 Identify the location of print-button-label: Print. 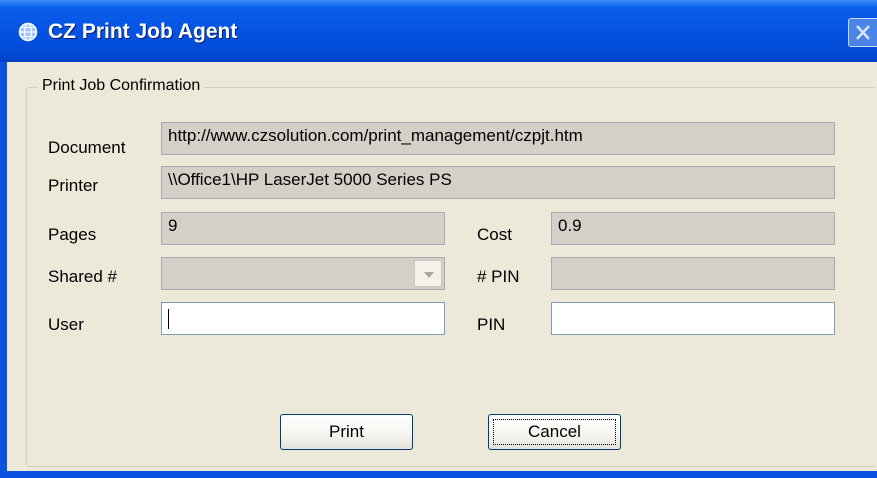
(346, 431).